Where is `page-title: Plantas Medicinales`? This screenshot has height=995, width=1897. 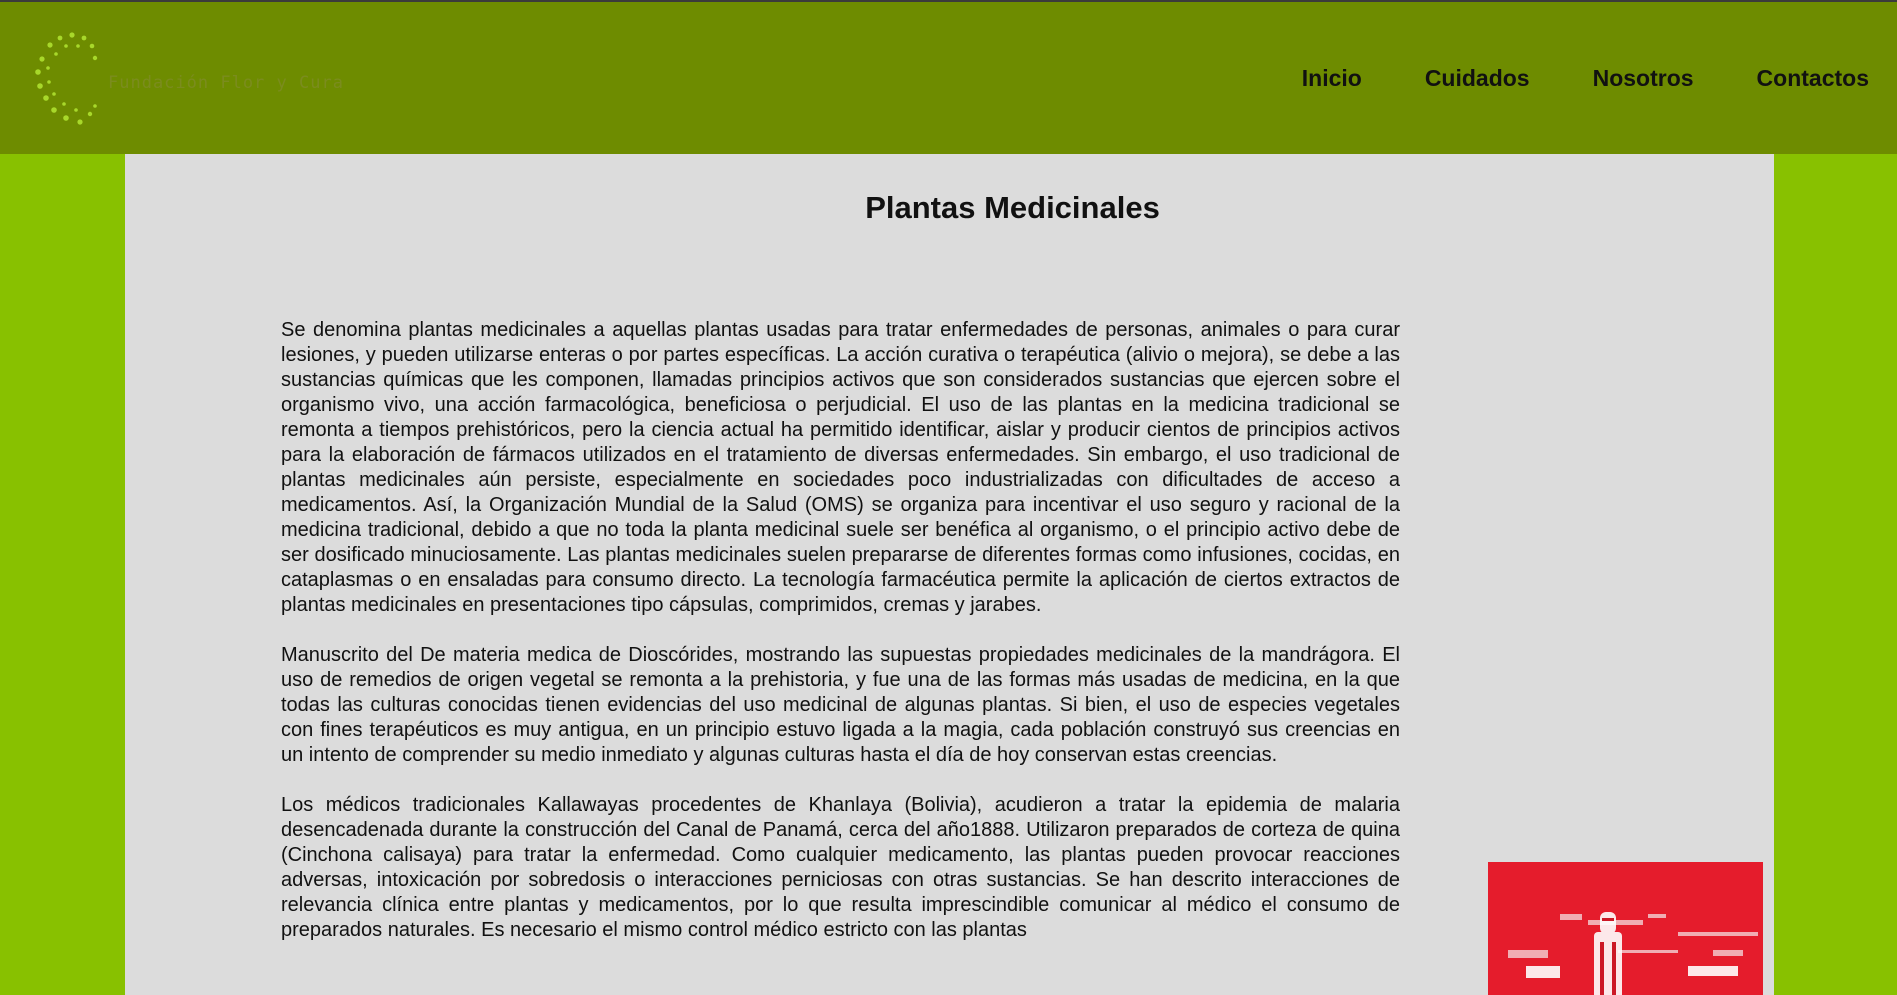 page-title: Plantas Medicinales is located at coordinates (1012, 207).